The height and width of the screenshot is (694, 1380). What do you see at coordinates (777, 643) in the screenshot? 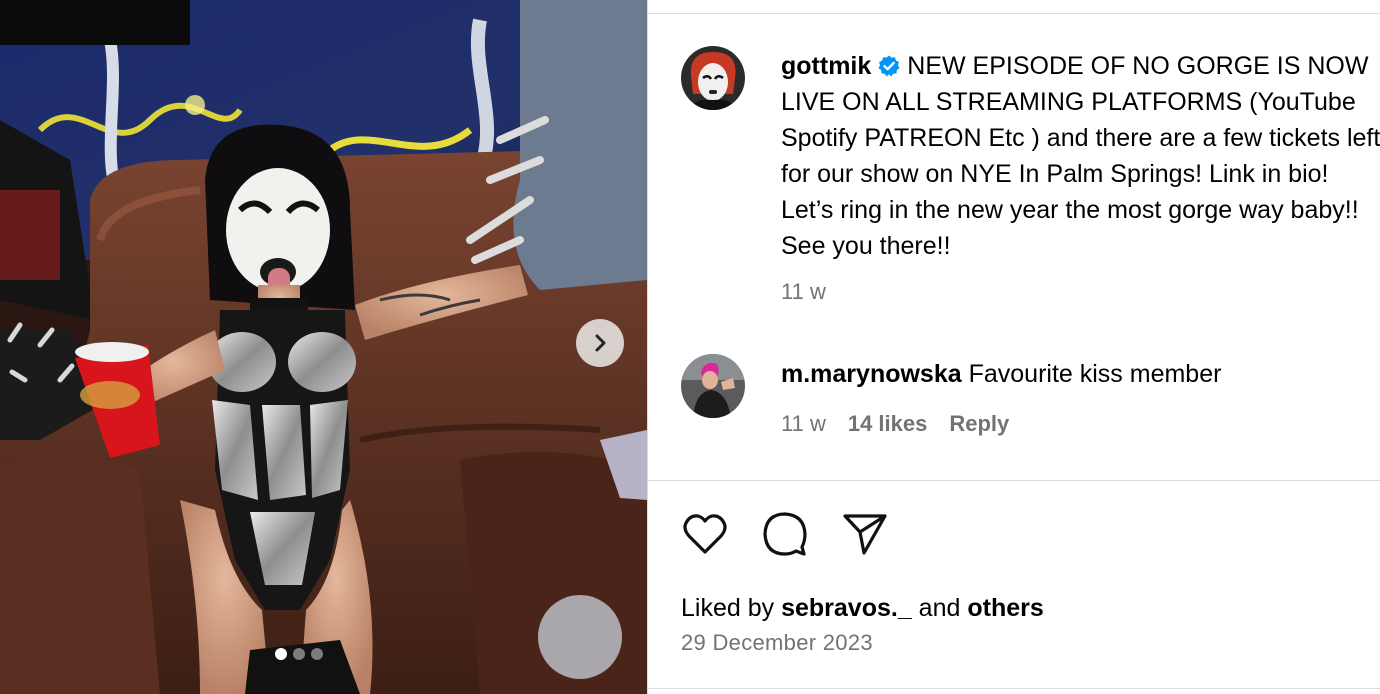
I see `post-date: 29 December 2023` at bounding box center [777, 643].